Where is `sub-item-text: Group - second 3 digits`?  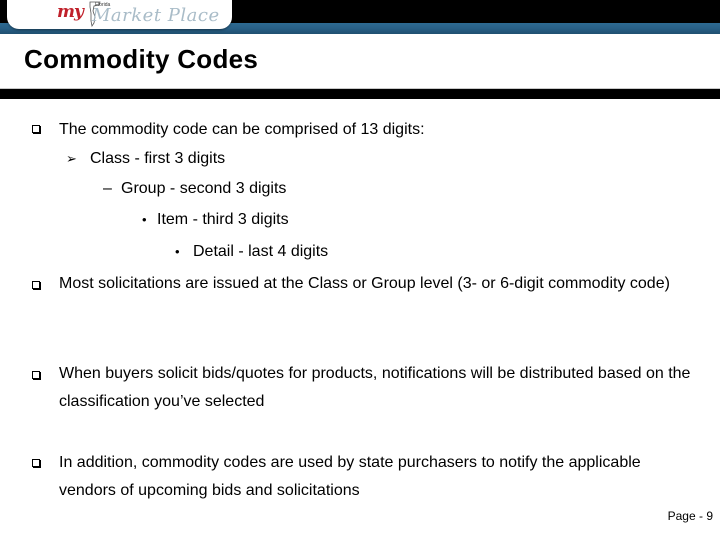 sub-item-text: Group - second 3 digits is located at coordinates (204, 188).